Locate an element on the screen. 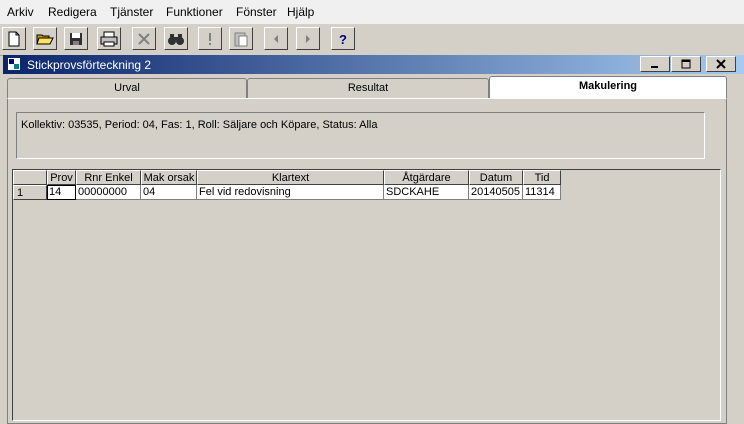 The image size is (744, 424). printer-icon is located at coordinates (109, 38).